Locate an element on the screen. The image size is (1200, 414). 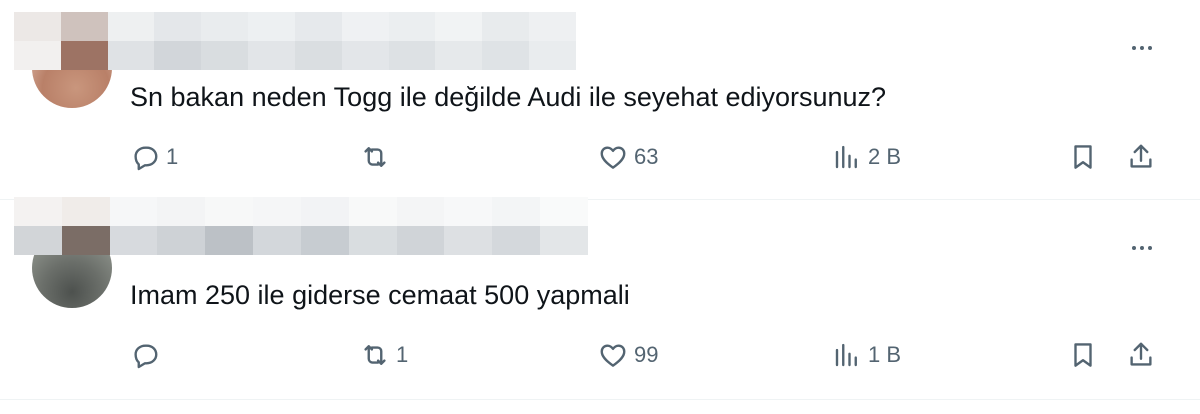
views-count: 2 B is located at coordinates (885, 156).